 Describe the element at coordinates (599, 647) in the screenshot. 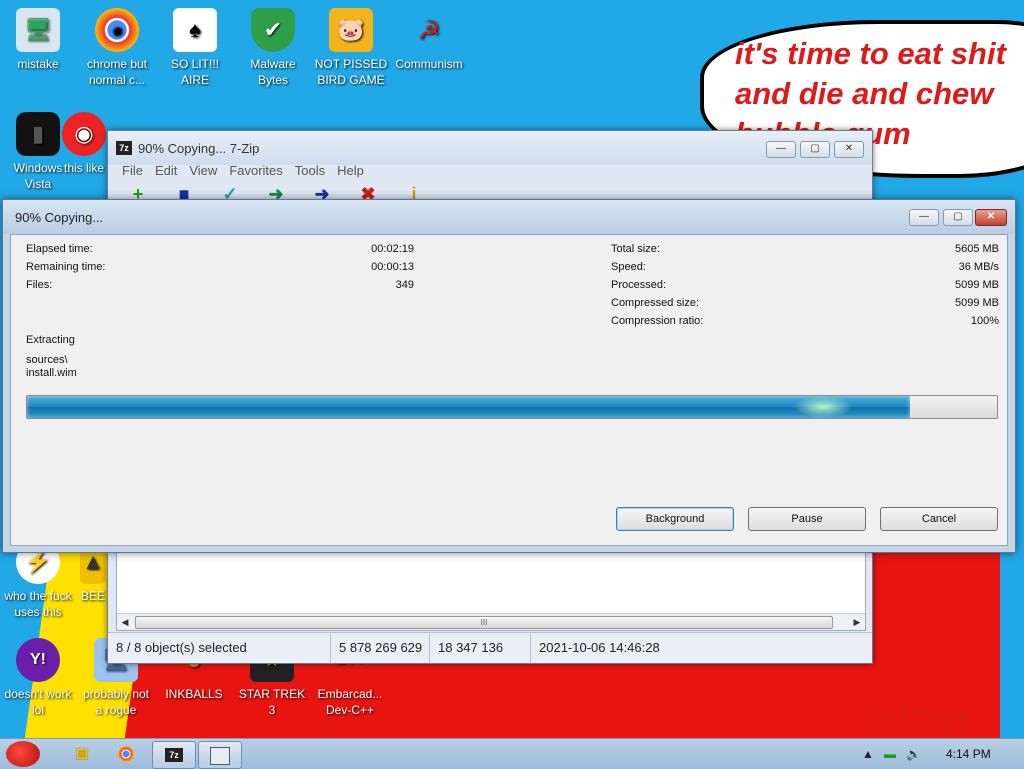

I see `status-date: 2021-10-06 14:46:28` at that location.